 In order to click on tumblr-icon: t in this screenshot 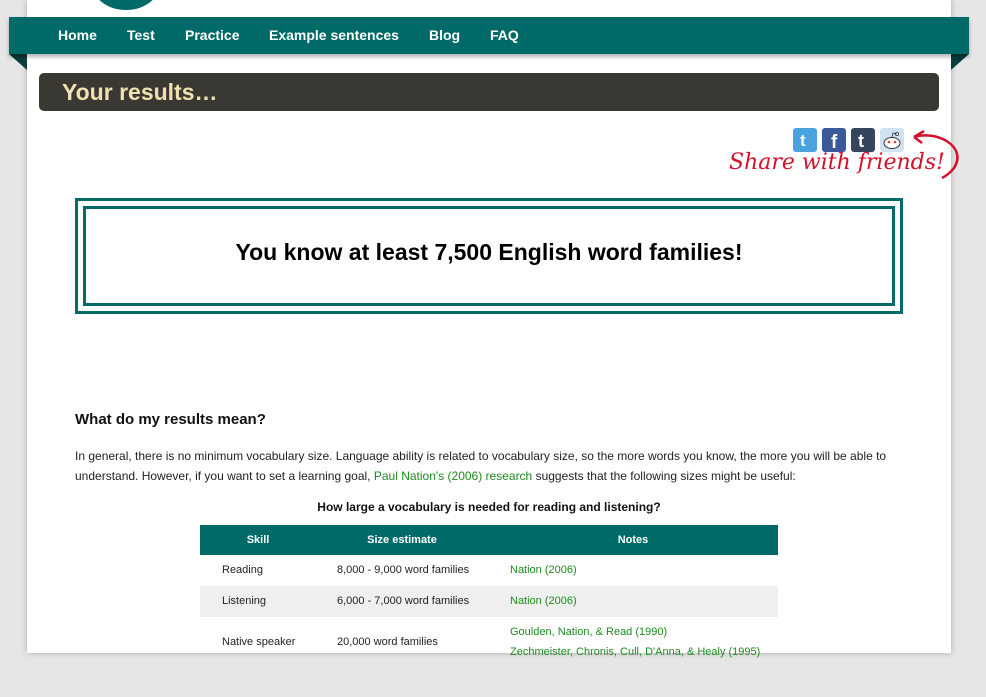, I will do `click(863, 140)`.